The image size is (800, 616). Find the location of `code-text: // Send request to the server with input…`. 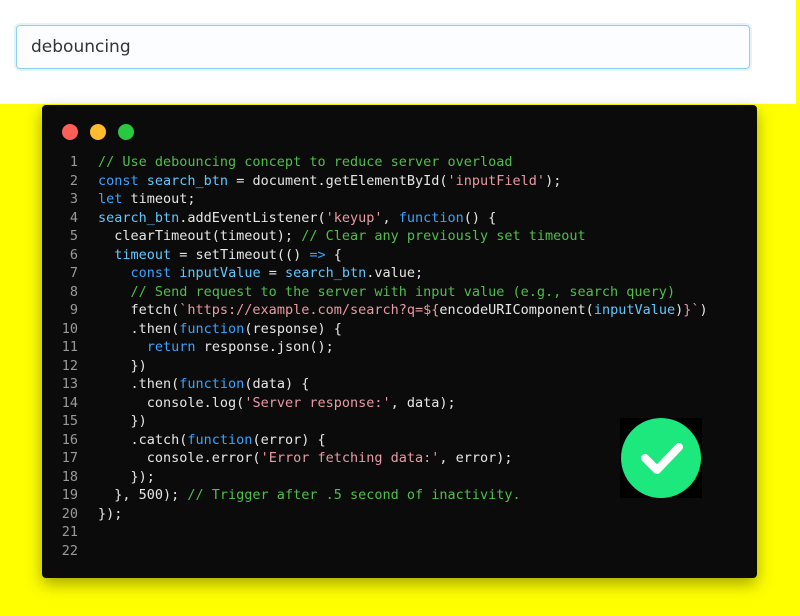

code-text: // Send request to the server with input… is located at coordinates (387, 292).